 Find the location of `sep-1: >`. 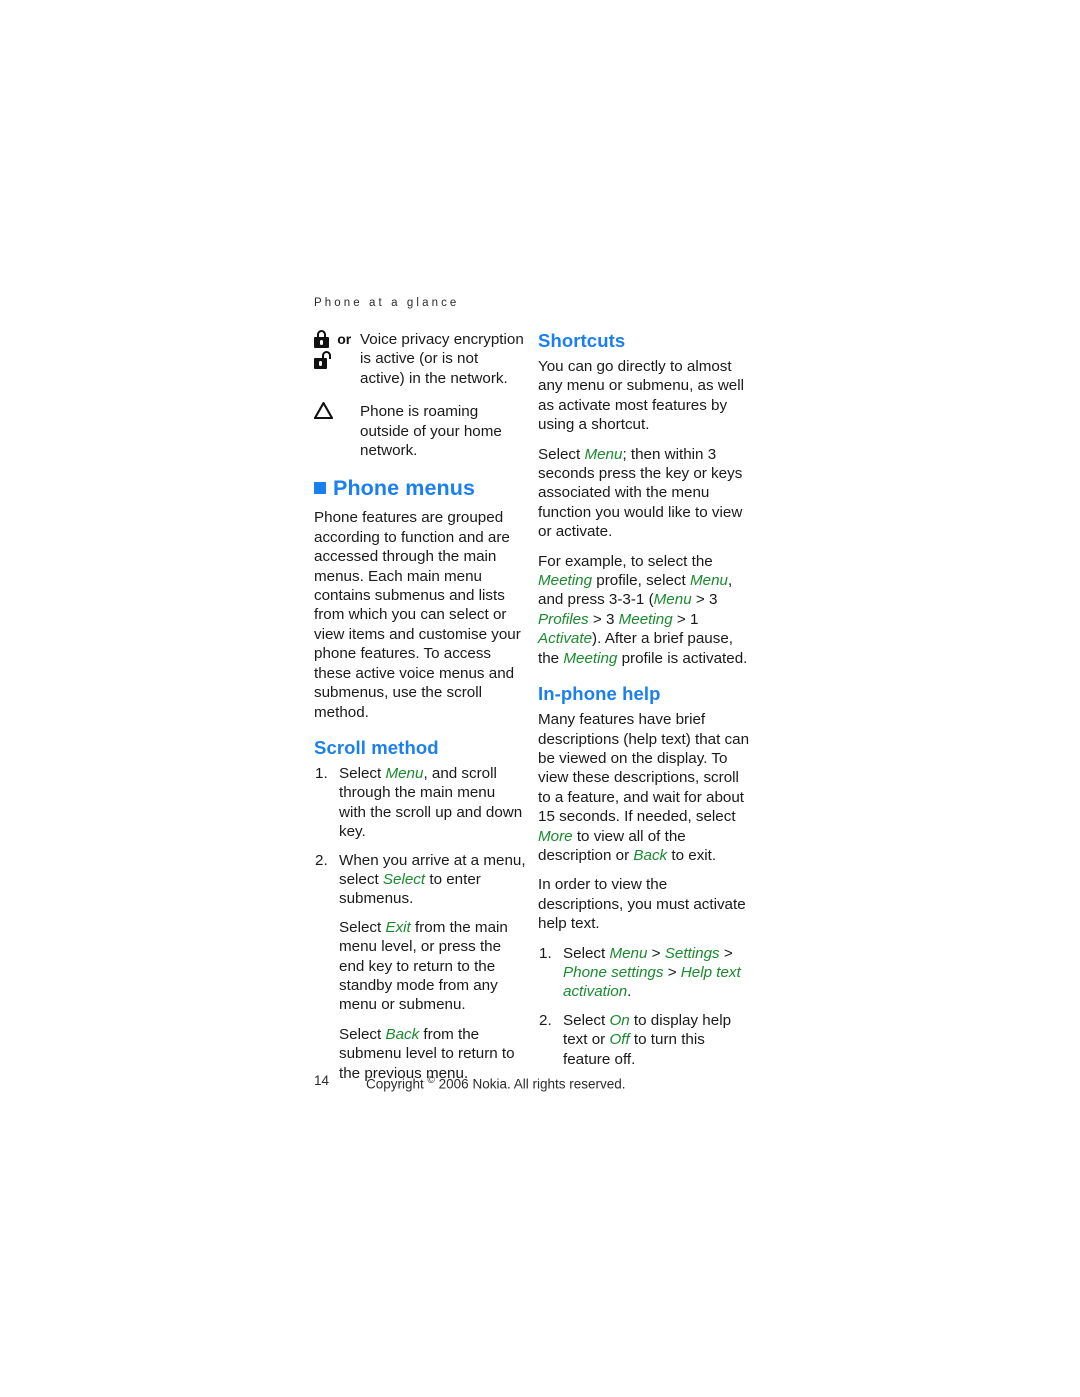

sep-1: > is located at coordinates (656, 953).